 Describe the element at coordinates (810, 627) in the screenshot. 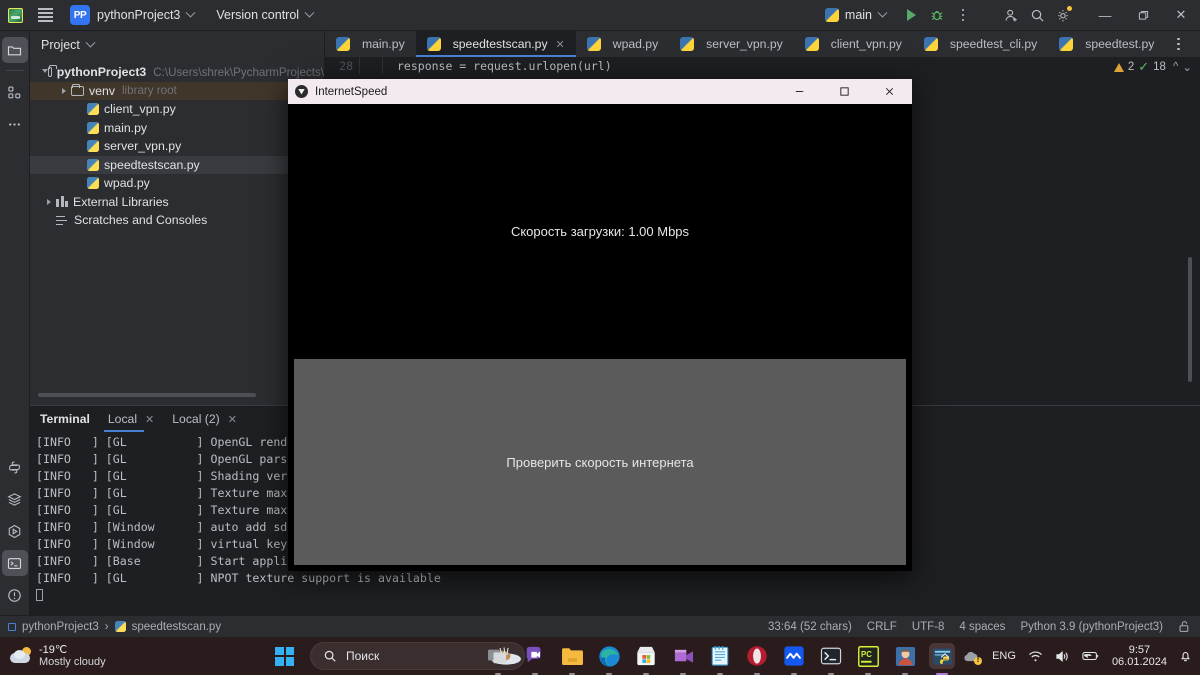

I see `caret-position: 33:64 (52 chars)` at that location.